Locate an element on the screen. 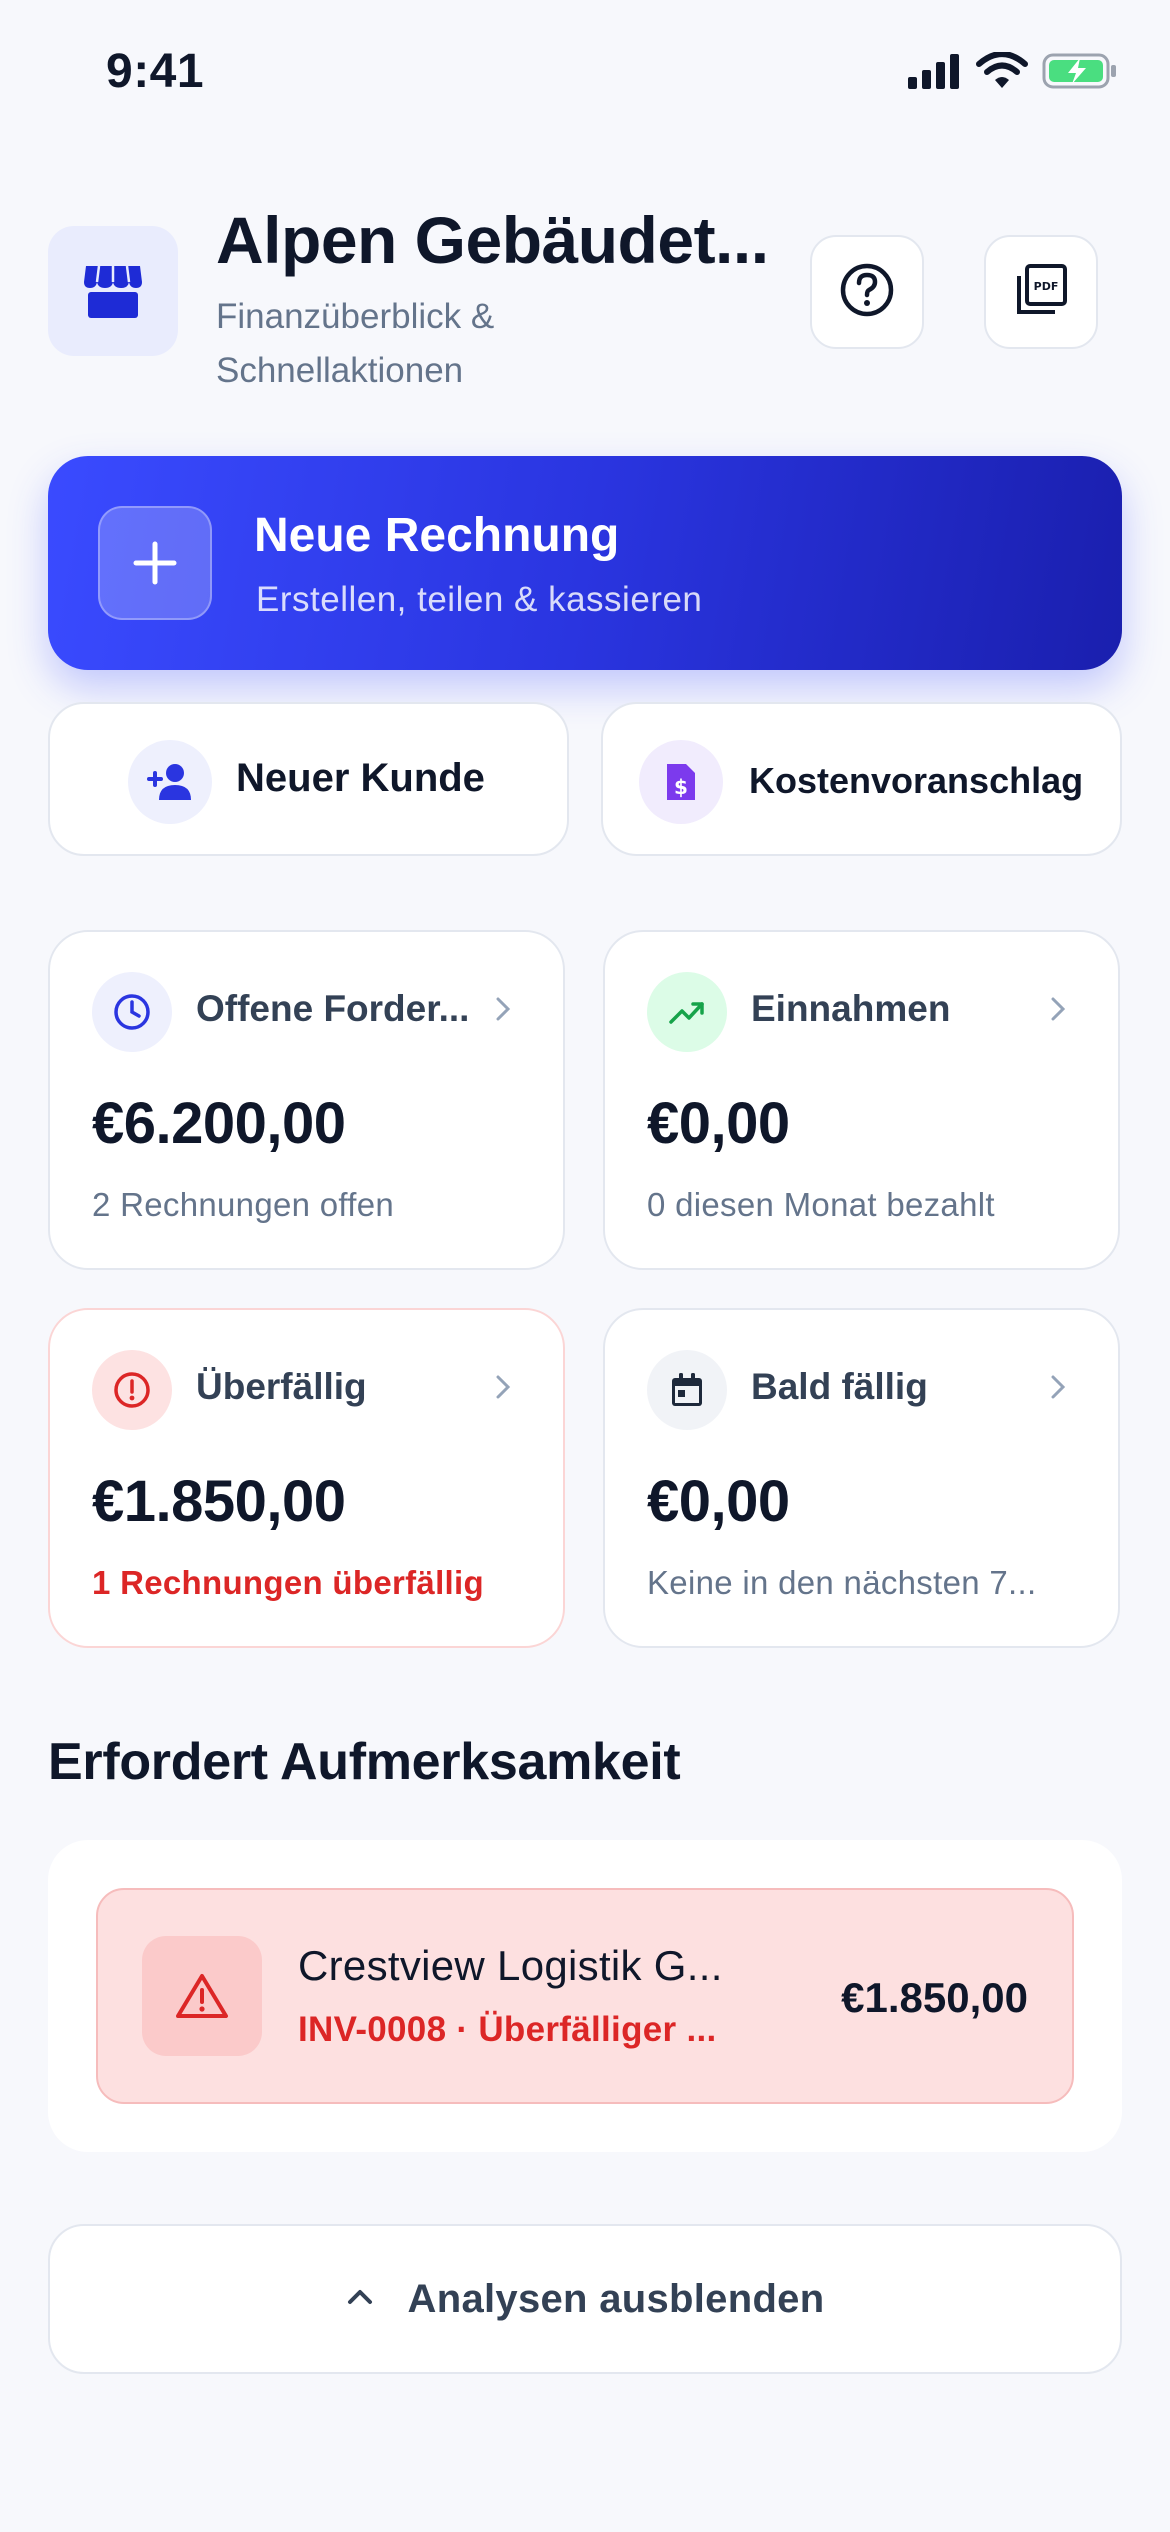 This screenshot has height=2532, width=1170. plus-icon is located at coordinates (155, 563).